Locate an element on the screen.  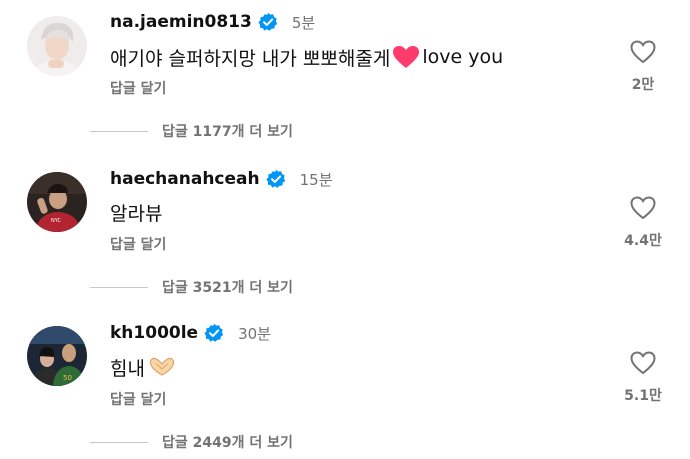
username: kh1000le is located at coordinates (154, 333).